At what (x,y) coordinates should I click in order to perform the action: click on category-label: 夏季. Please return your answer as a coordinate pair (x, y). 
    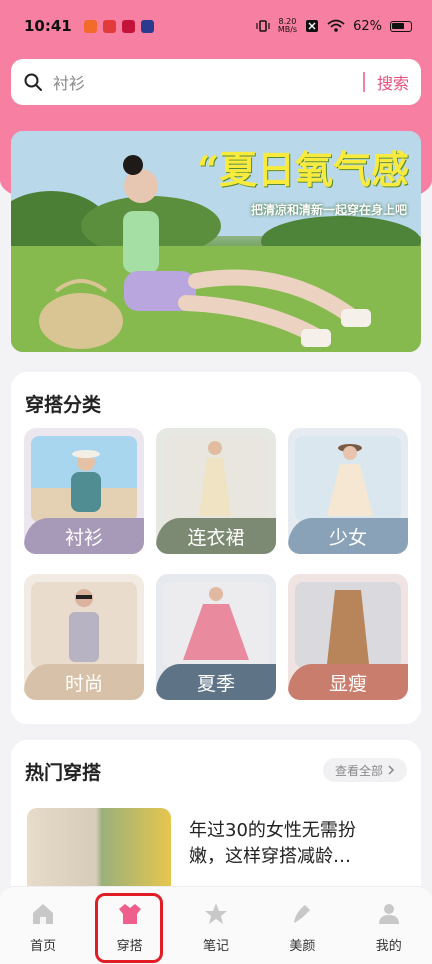
    Looking at the image, I should click on (215, 683).